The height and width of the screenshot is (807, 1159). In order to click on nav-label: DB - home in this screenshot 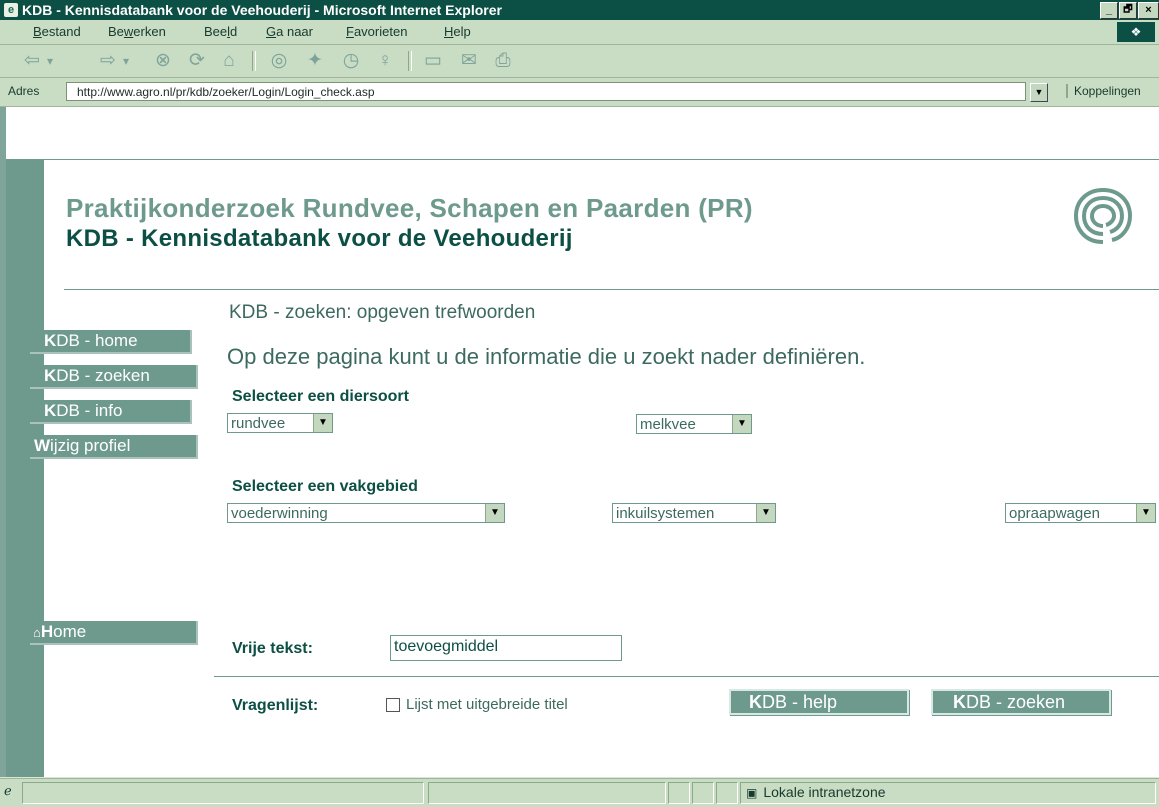, I will do `click(97, 340)`.